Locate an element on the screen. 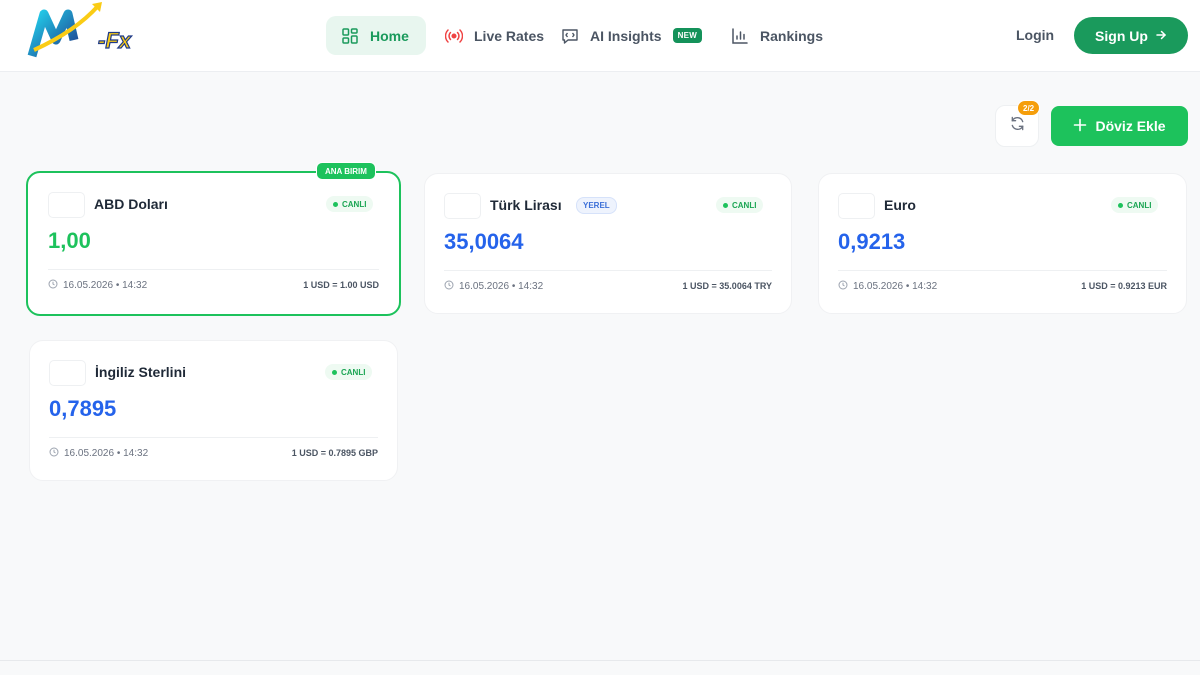 Image resolution: width=1200 pixels, height=675 pixels. add-currency-label: Döviz Ekle is located at coordinates (1130, 126).